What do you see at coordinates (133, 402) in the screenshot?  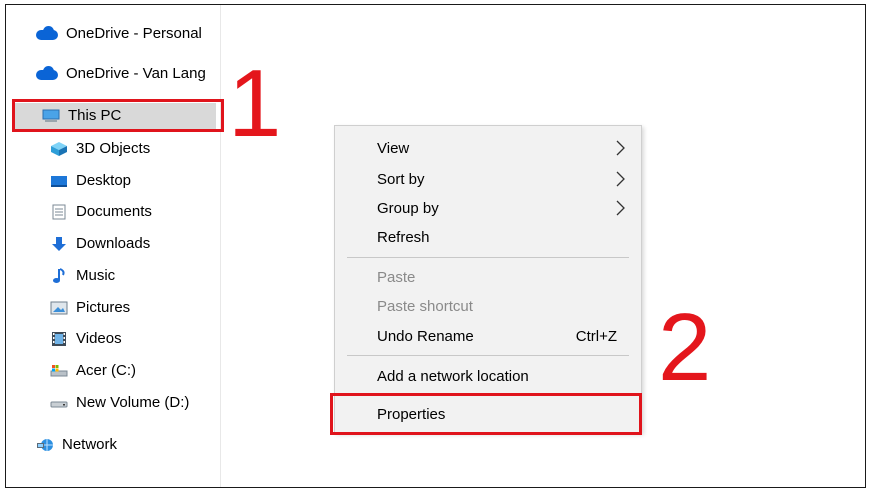 I see `sidebar-item-label: New Volume (D:)` at bounding box center [133, 402].